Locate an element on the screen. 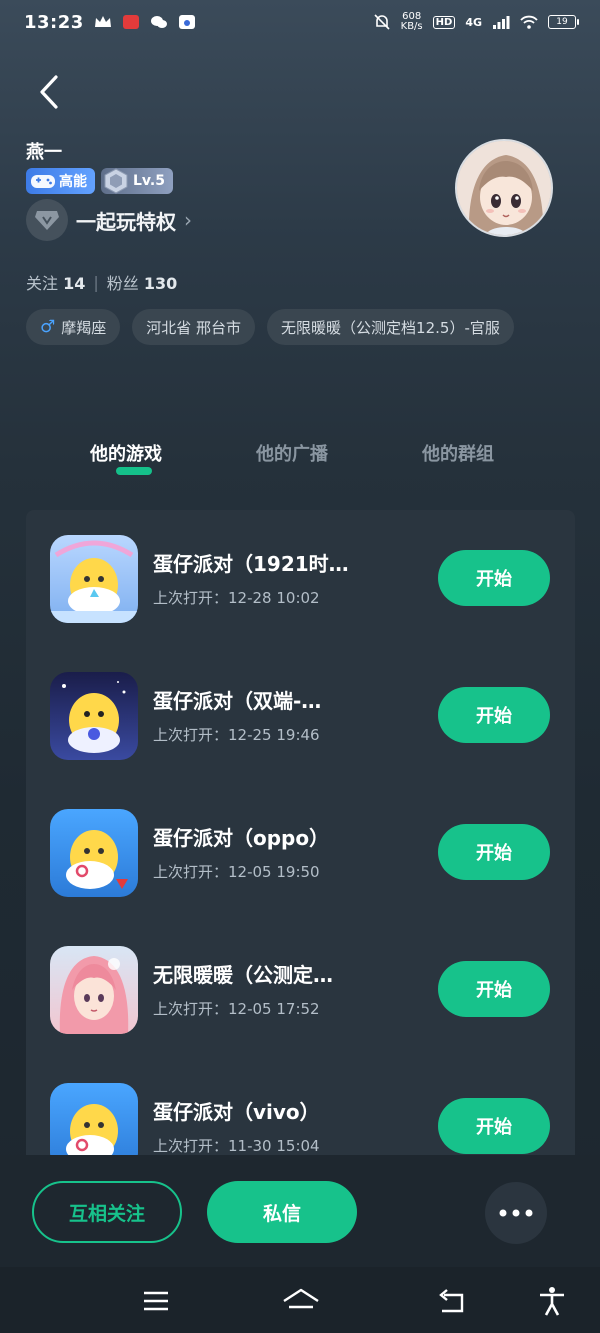 This screenshot has width=600, height=1333. following-count: 14 is located at coordinates (74, 283).